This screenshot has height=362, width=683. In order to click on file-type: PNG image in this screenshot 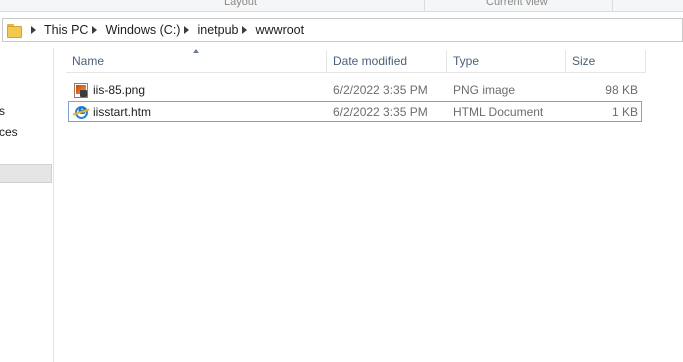, I will do `click(484, 90)`.